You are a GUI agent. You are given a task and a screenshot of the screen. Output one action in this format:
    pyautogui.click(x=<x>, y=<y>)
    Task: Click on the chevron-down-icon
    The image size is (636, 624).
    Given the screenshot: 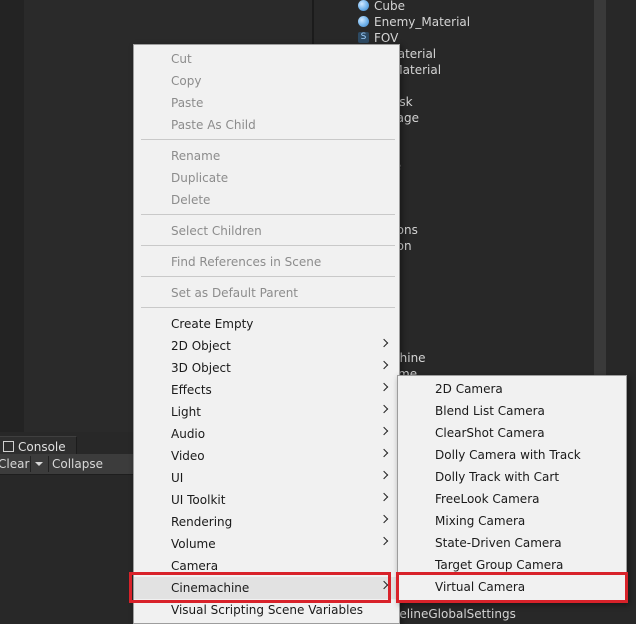 What is the action you would take?
    pyautogui.click(x=39, y=464)
    